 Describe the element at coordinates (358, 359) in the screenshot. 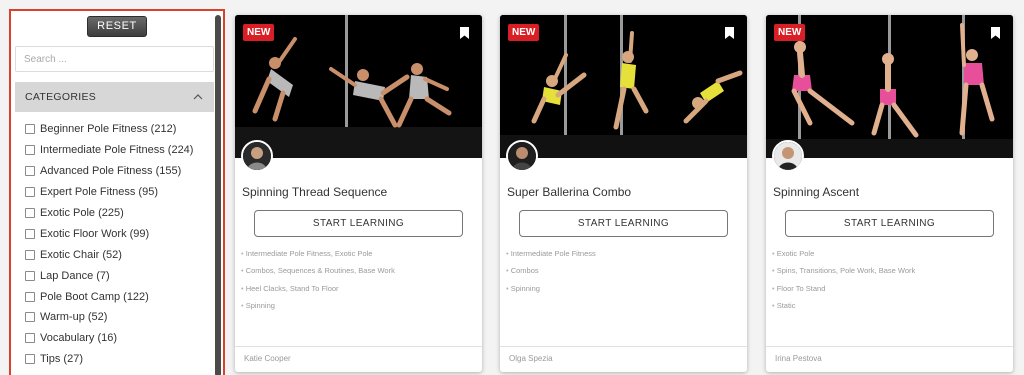

I see `instructor-name: Katie Cooper` at that location.